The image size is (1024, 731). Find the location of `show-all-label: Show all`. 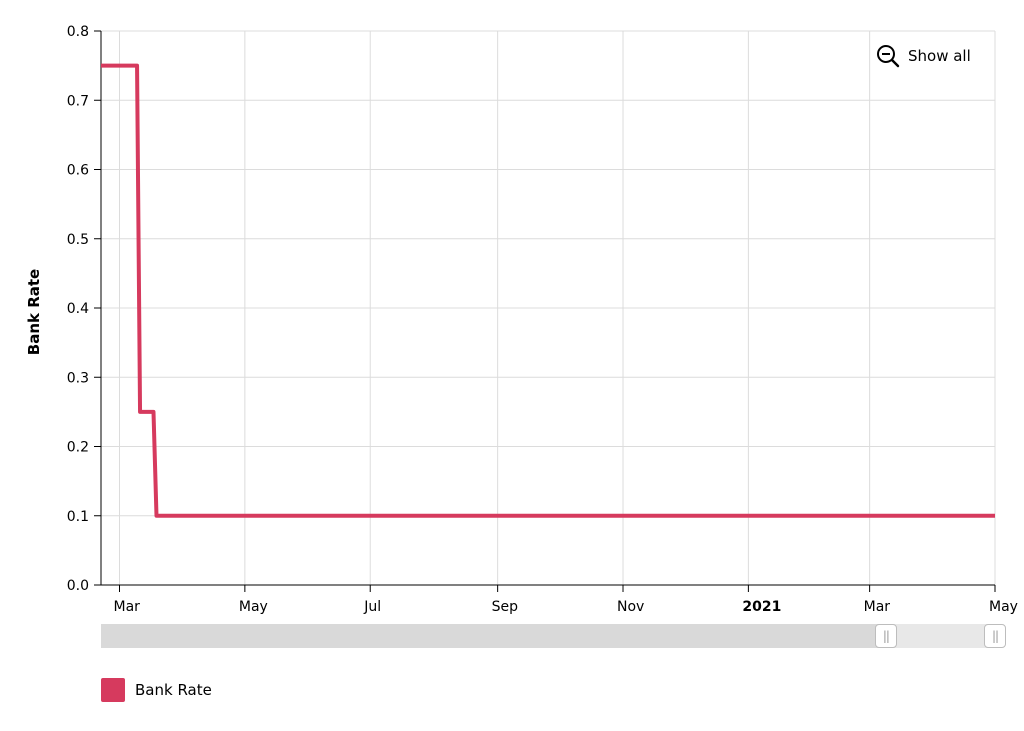

show-all-label: Show all is located at coordinates (939, 56).